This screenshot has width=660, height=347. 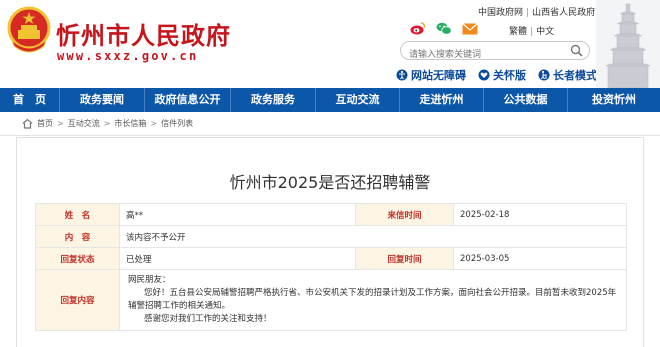 I want to click on breadcrumb: 首页 > 互动交流 > 市长信箱 > 信件列表, so click(x=330, y=124).